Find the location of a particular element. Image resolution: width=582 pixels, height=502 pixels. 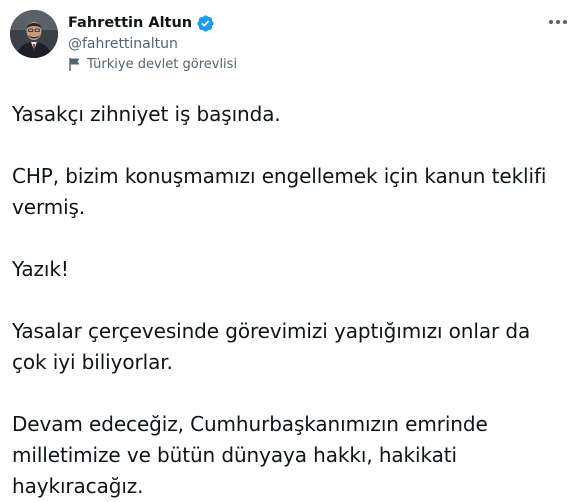

avatar is located at coordinates (34, 34).